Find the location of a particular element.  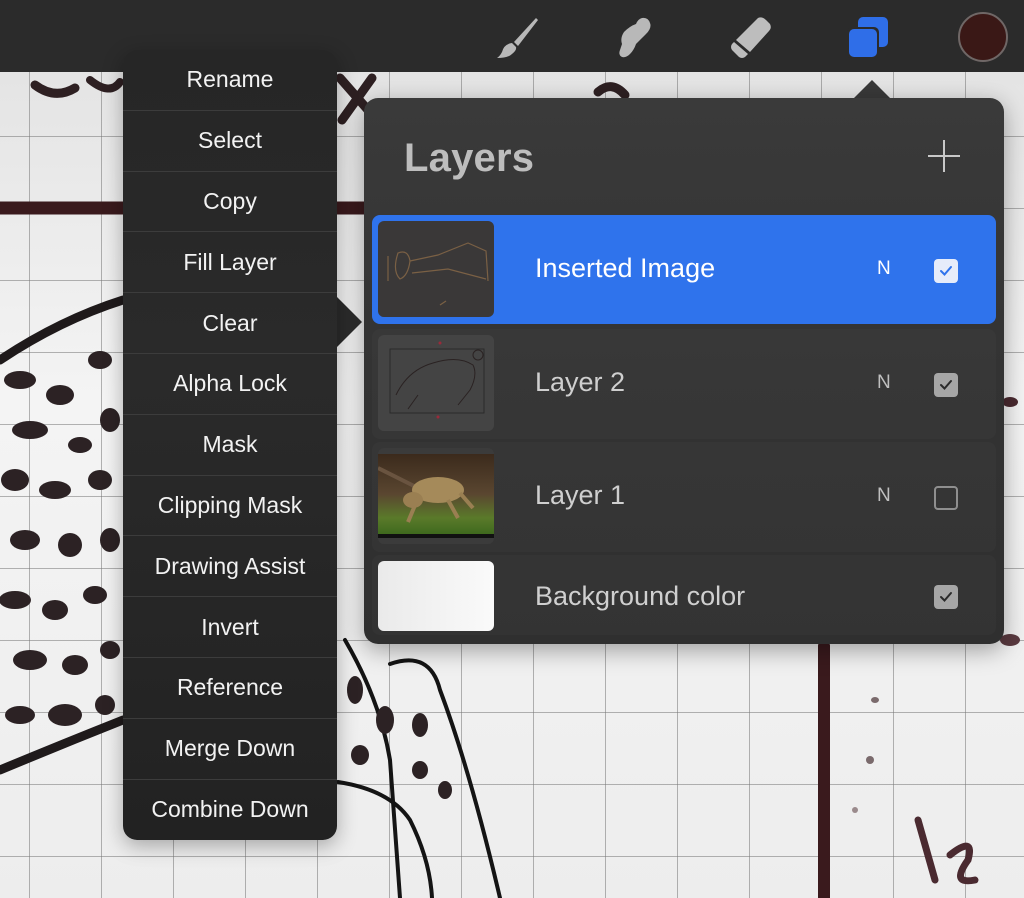

layers-panel-pointer is located at coordinates (872, 90).